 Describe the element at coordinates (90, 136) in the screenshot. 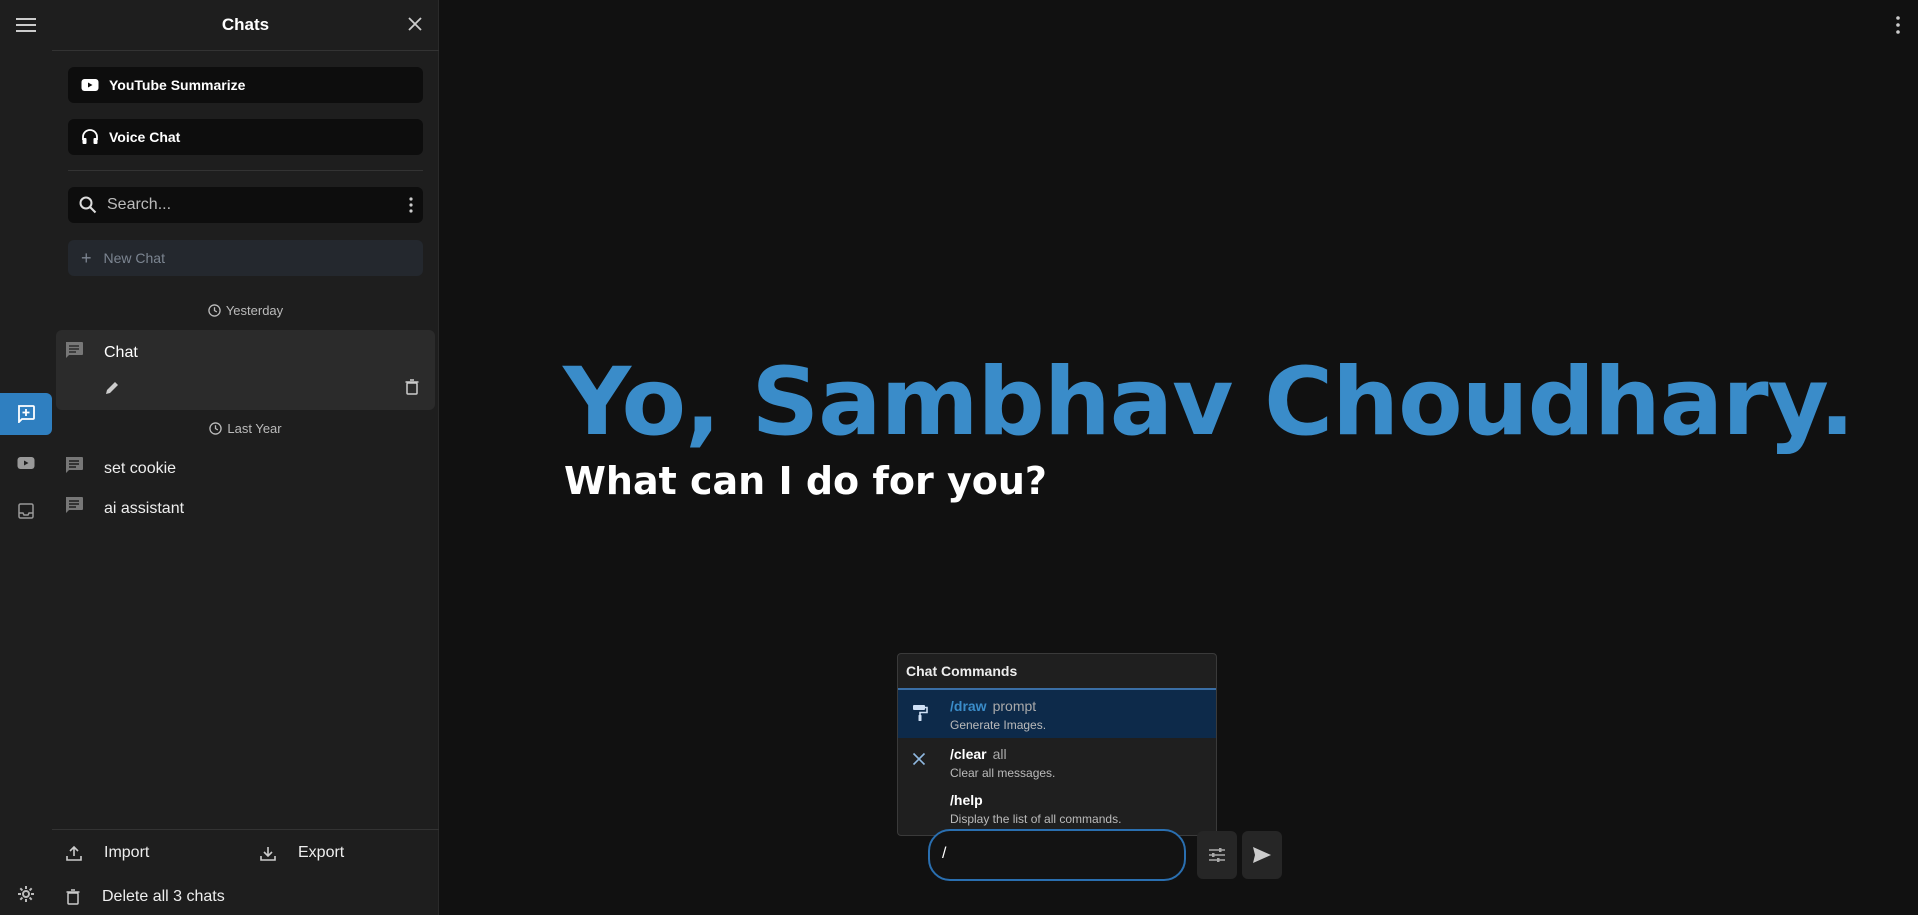

I see `headphones-icon` at that location.